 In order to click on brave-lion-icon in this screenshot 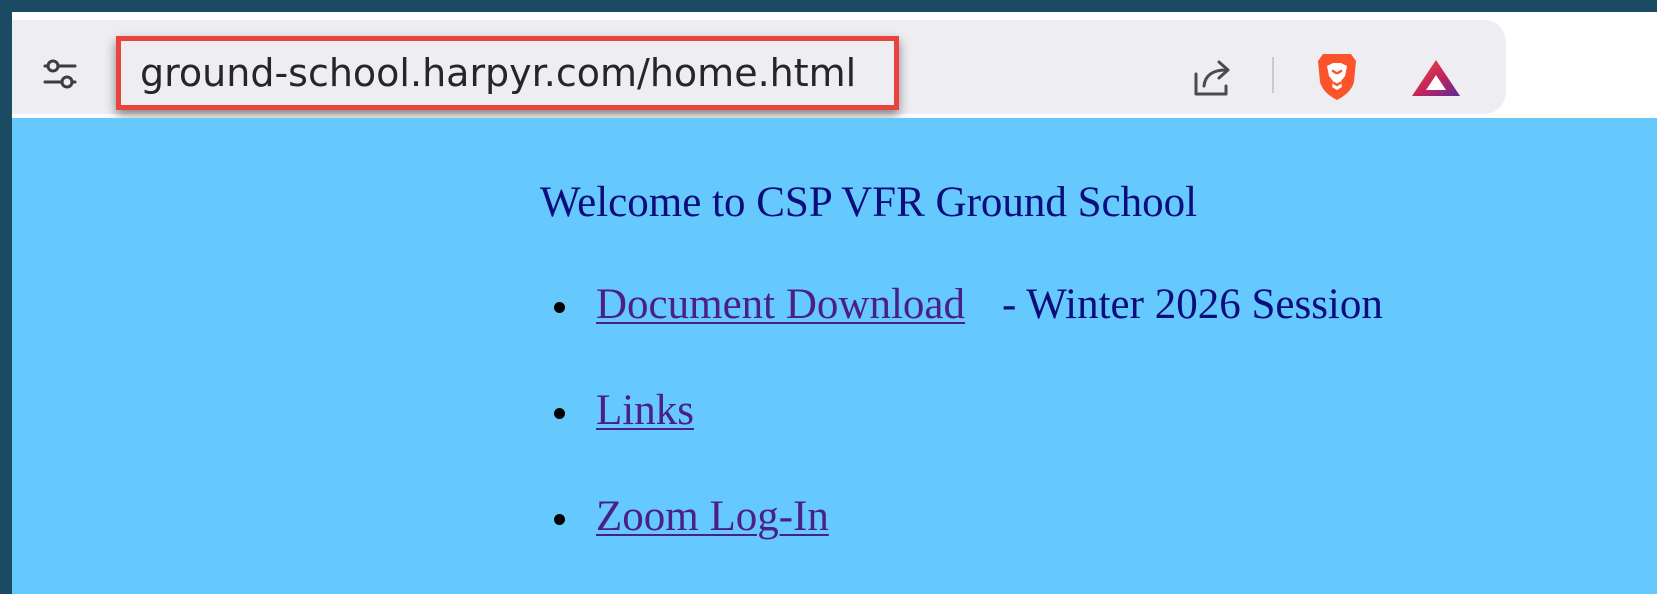, I will do `click(1337, 76)`.